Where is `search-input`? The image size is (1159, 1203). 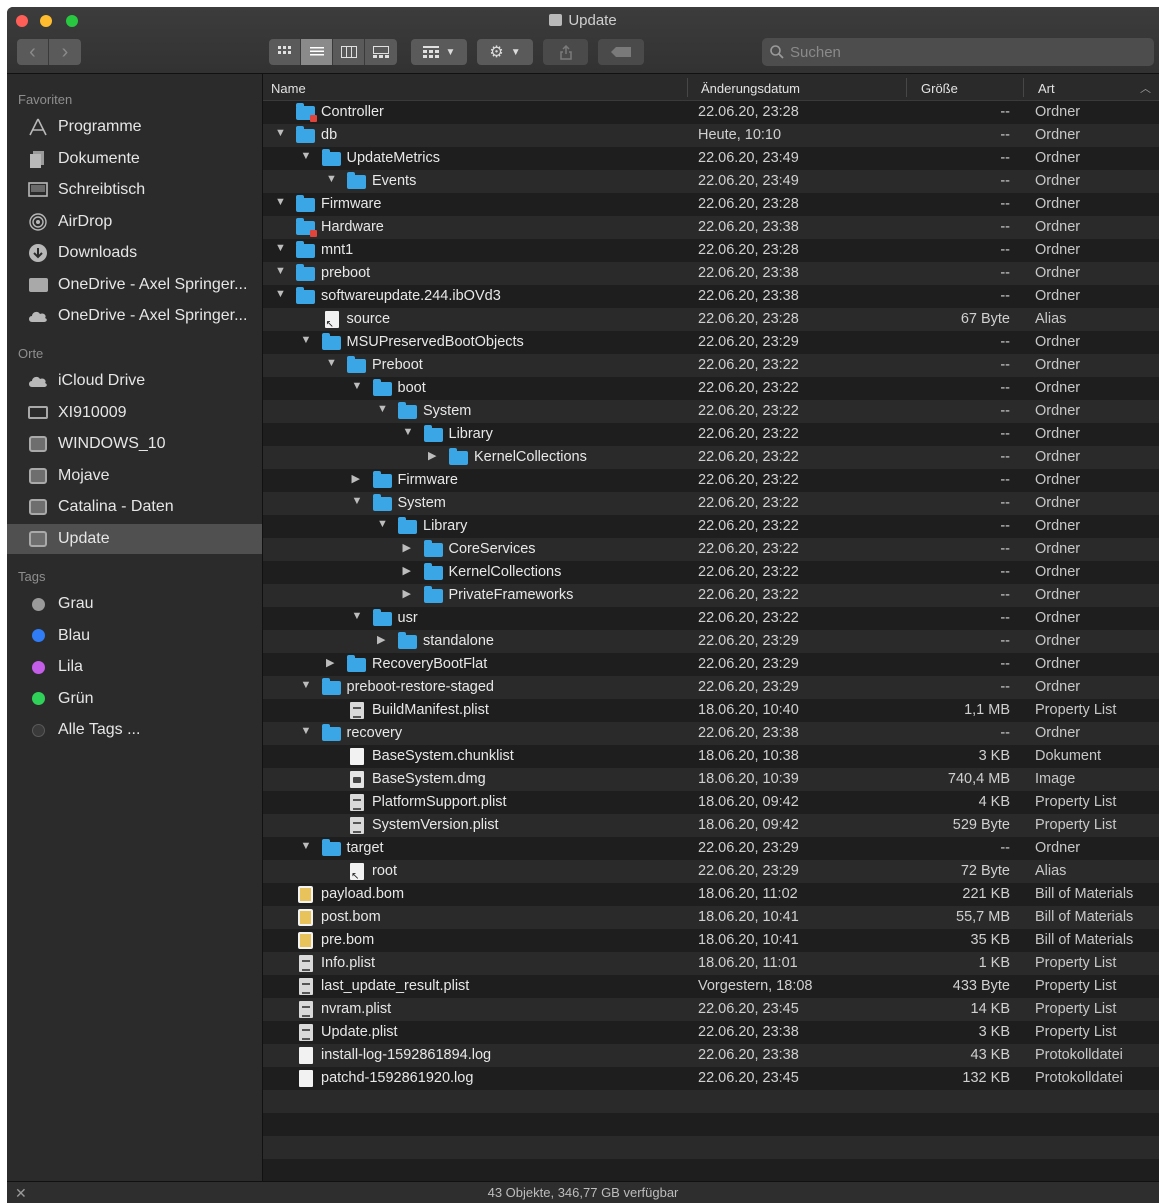 search-input is located at coordinates (960, 52).